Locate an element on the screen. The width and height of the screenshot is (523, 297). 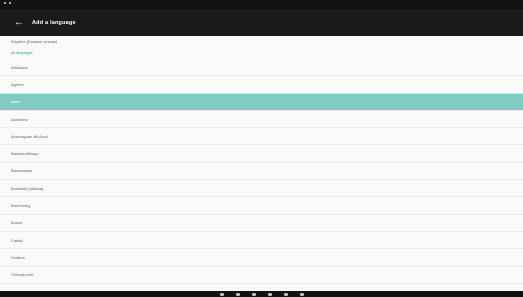
list-item: Català is located at coordinates (261, 241).